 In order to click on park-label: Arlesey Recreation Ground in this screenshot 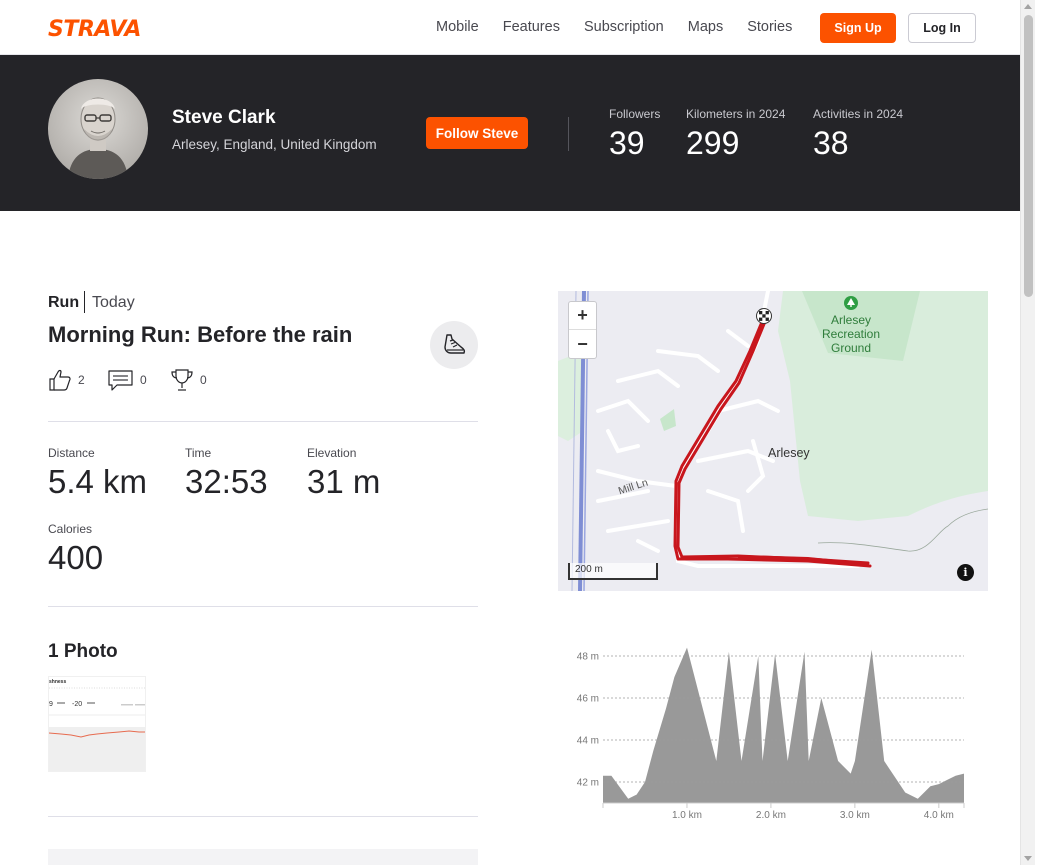, I will do `click(851, 334)`.